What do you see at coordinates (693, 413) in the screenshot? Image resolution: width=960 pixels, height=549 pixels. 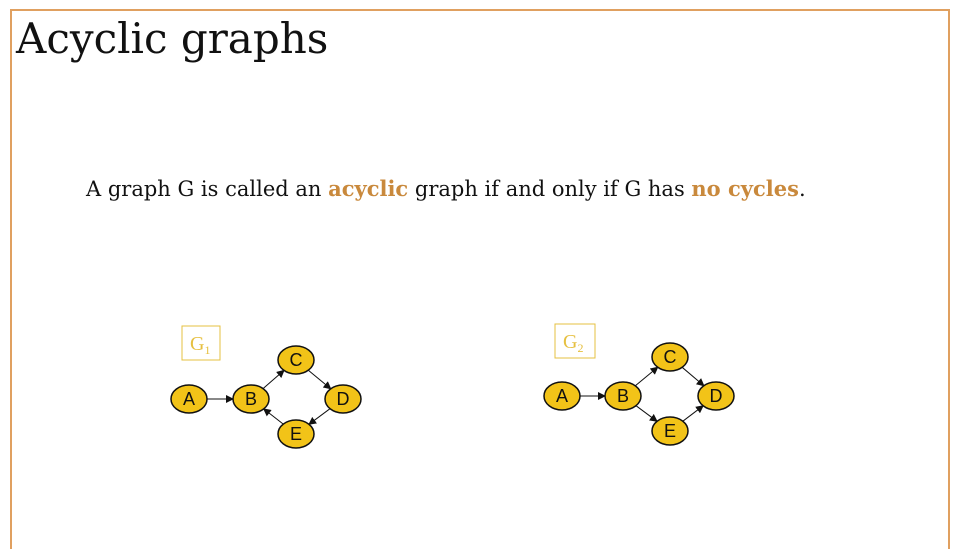 I see `edge-e-d` at bounding box center [693, 413].